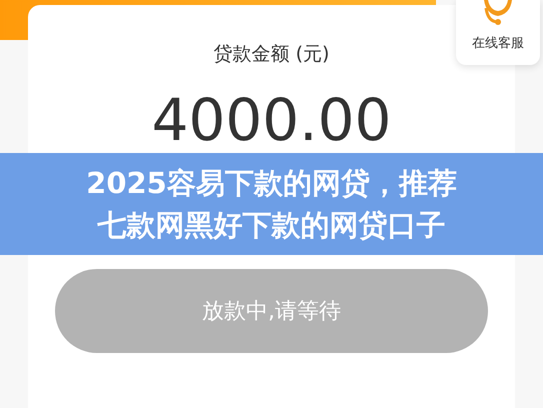 The width and height of the screenshot is (543, 408). I want to click on loan-amount-label: 贷款金额 (元), so click(272, 54).